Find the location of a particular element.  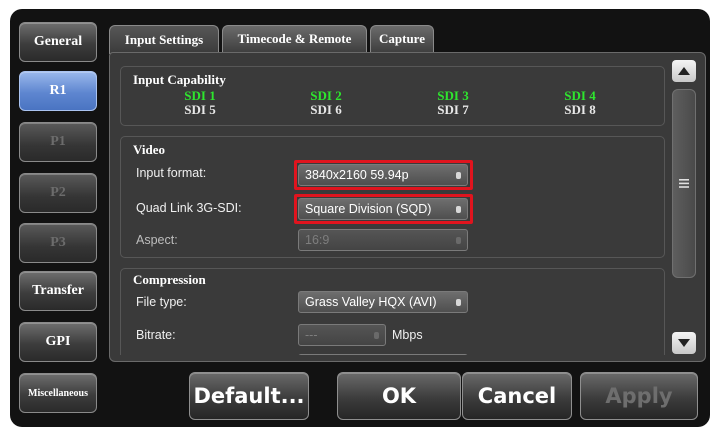

sdi-inactive-6: SDI 6 is located at coordinates (326, 109).